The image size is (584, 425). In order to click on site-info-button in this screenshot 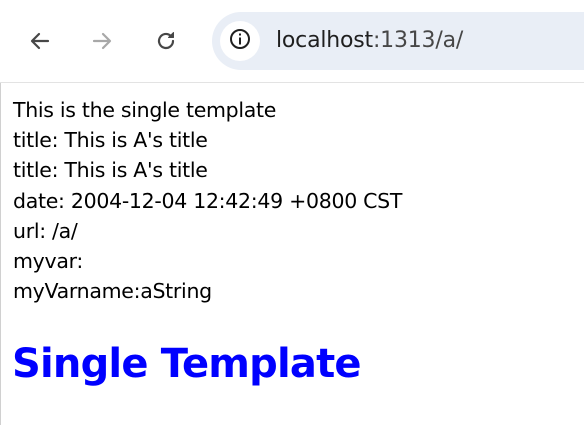, I will do `click(240, 41)`.